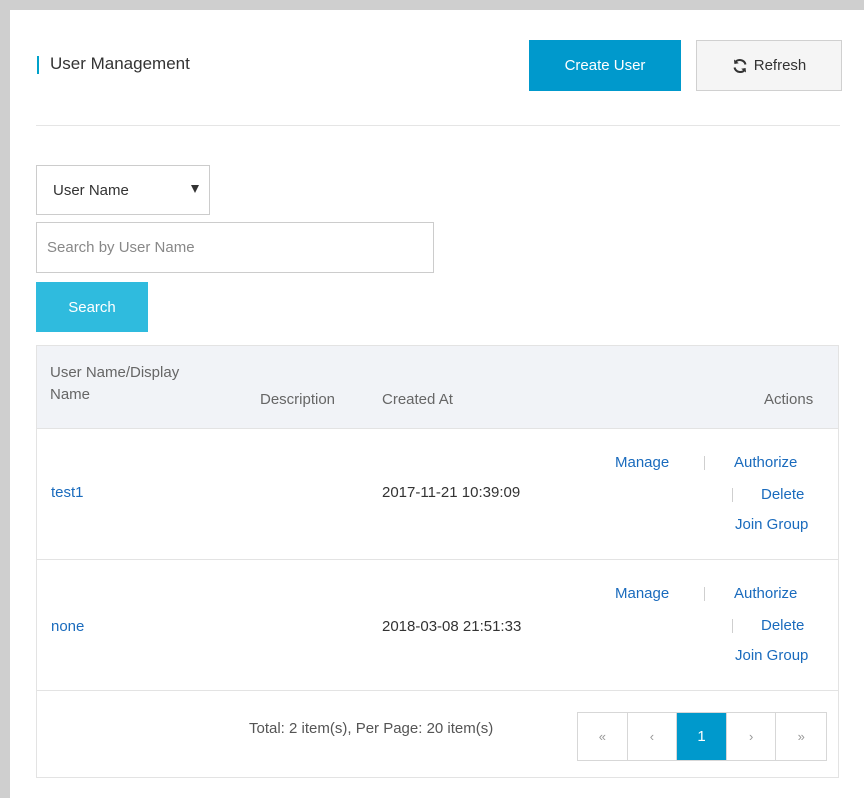  I want to click on column-header-actions: Actions, so click(789, 399).